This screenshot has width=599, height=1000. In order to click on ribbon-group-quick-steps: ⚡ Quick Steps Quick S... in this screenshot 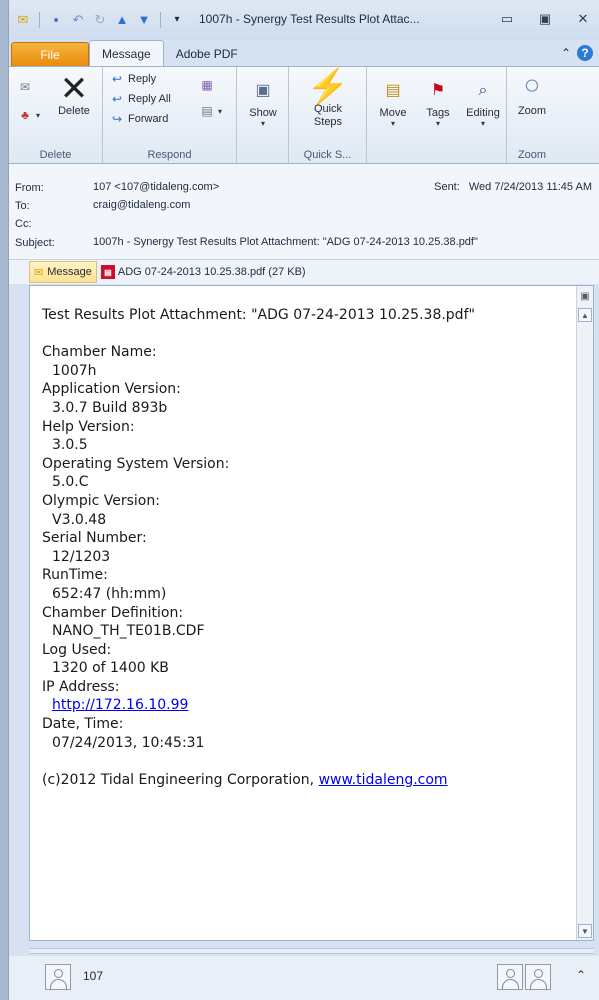, I will do `click(328, 115)`.